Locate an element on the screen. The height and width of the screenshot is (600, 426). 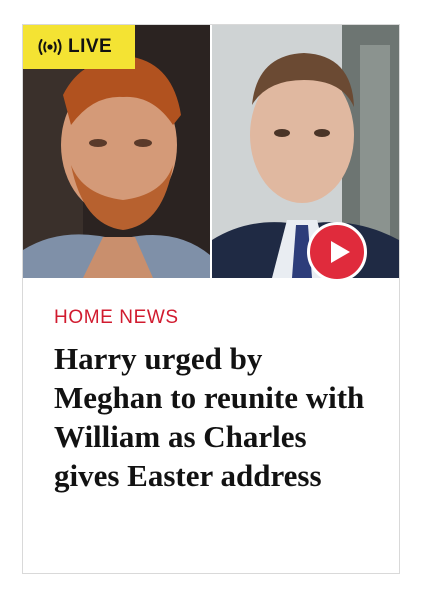
live-badge: LIVE is located at coordinates (79, 47).